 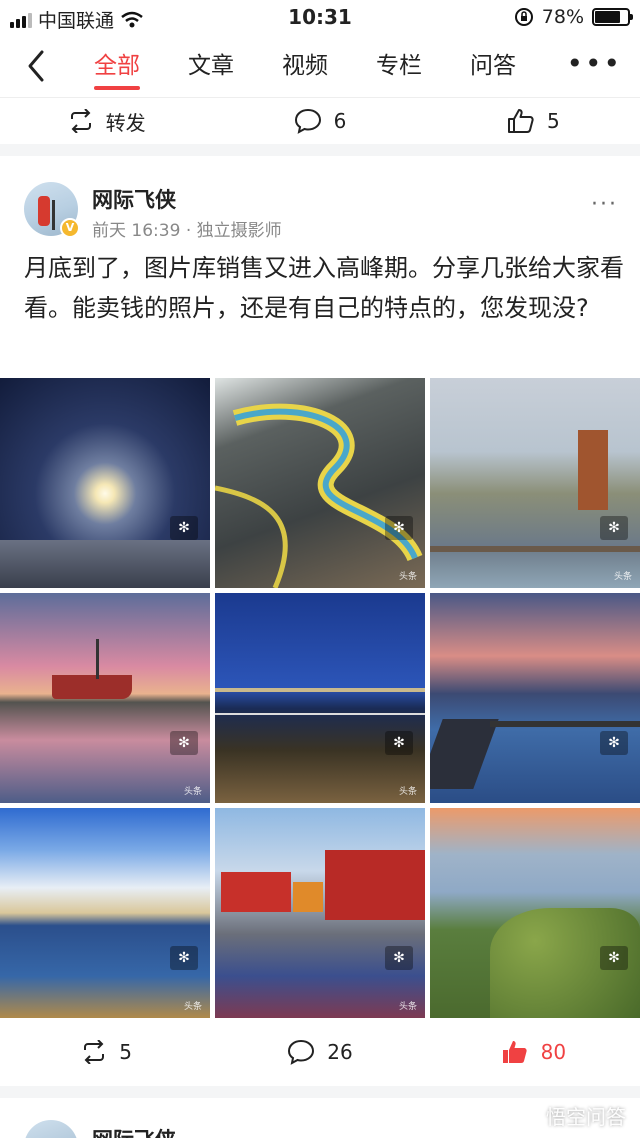 I want to click on post-meta: 前天 16:39 · 独立摄影师, so click(x=187, y=228).